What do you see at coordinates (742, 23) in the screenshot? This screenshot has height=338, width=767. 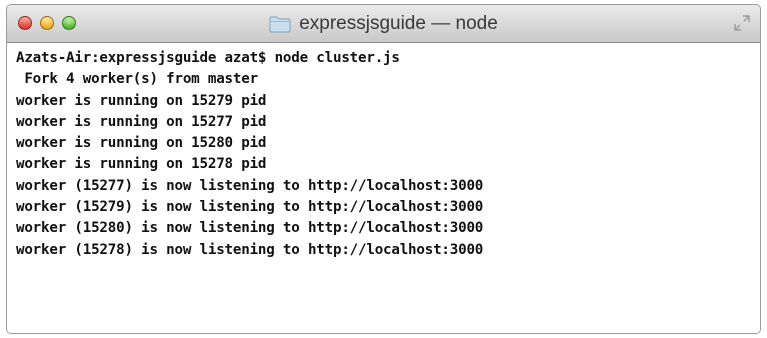 I see `fullscreen-icon` at bounding box center [742, 23].